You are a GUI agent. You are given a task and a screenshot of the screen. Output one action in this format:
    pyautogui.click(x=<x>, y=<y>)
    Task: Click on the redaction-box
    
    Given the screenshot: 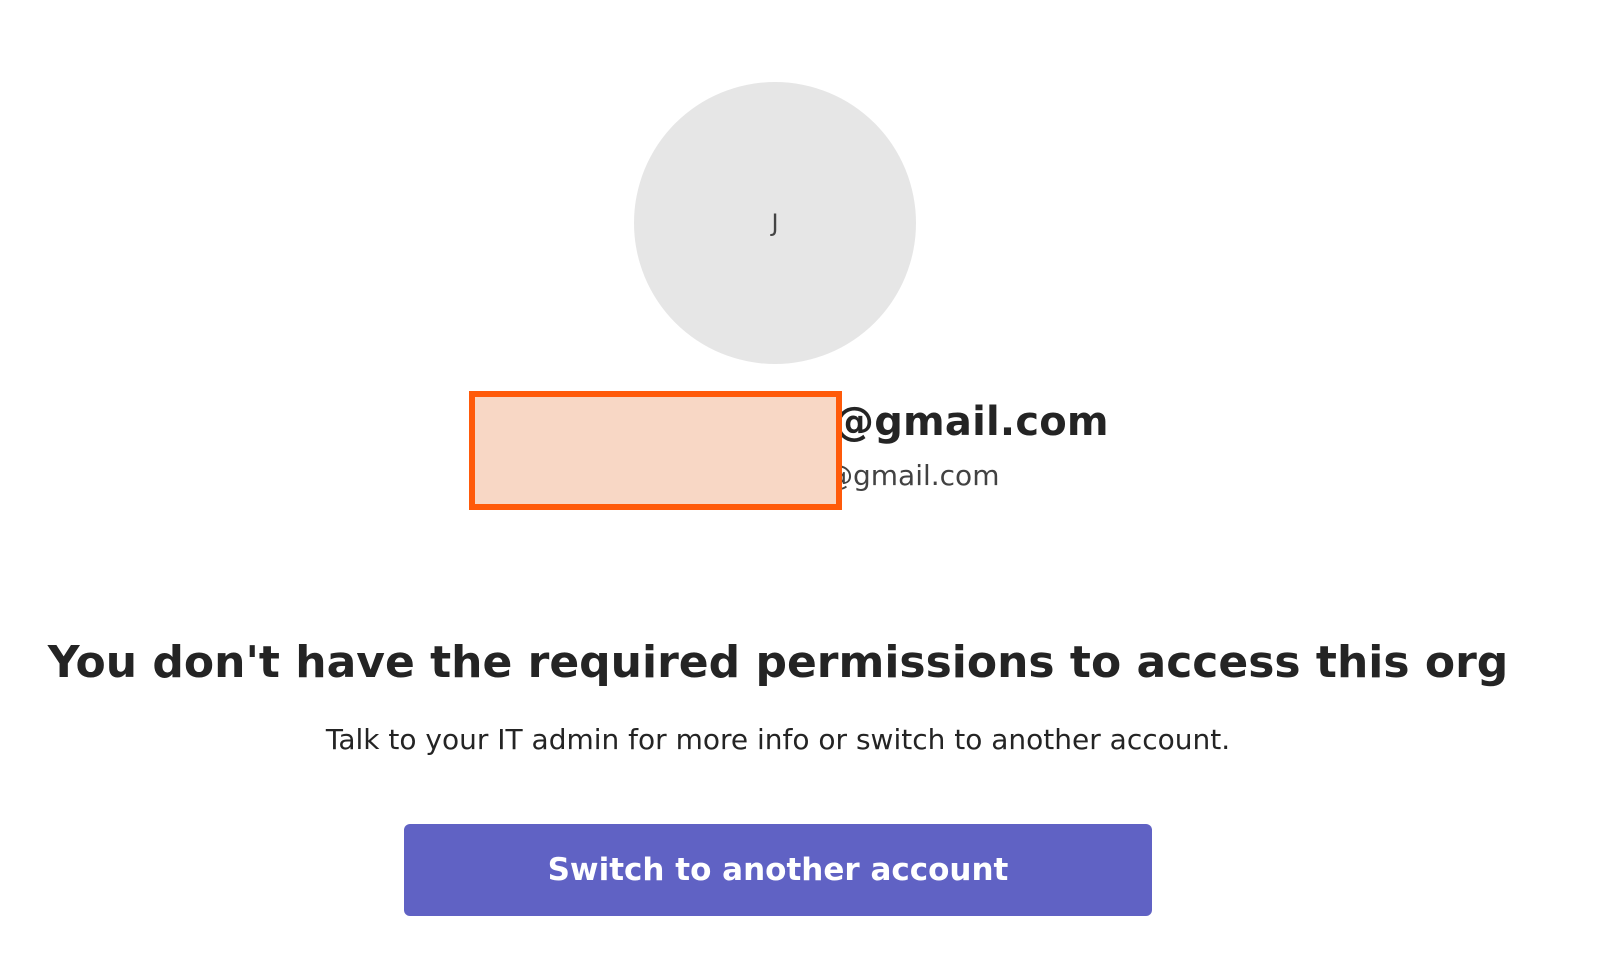 What is the action you would take?
    pyautogui.click(x=655, y=450)
    